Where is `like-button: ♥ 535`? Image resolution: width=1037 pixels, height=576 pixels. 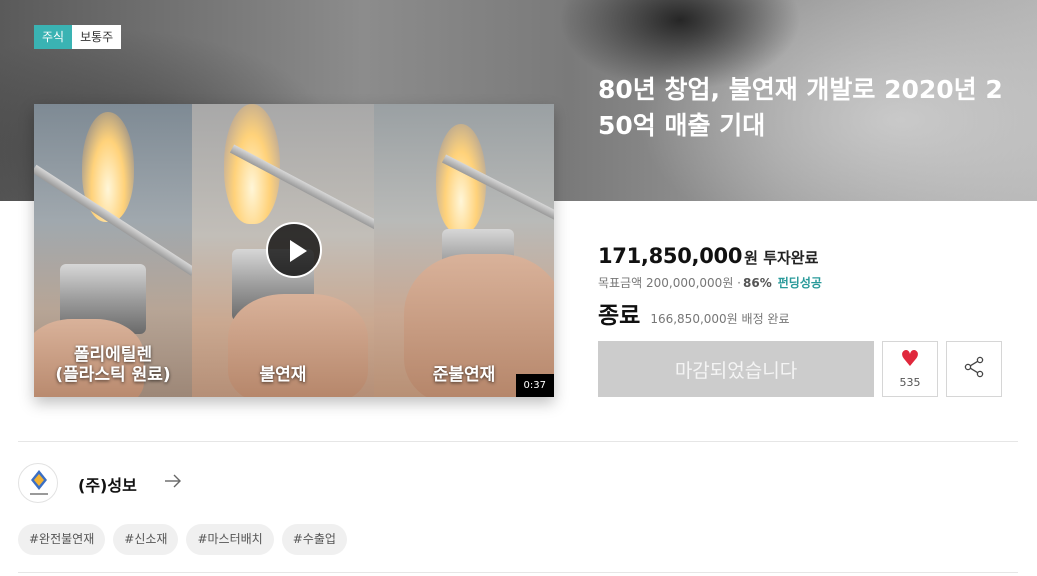
like-button: ♥ 535 is located at coordinates (910, 369).